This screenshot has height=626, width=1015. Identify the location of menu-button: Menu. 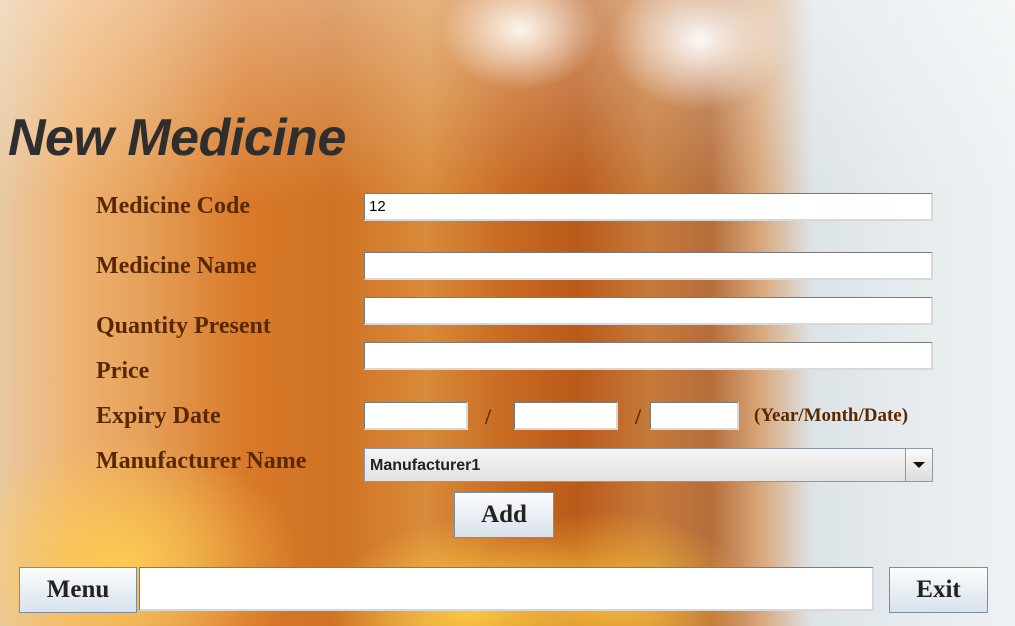
(78, 590).